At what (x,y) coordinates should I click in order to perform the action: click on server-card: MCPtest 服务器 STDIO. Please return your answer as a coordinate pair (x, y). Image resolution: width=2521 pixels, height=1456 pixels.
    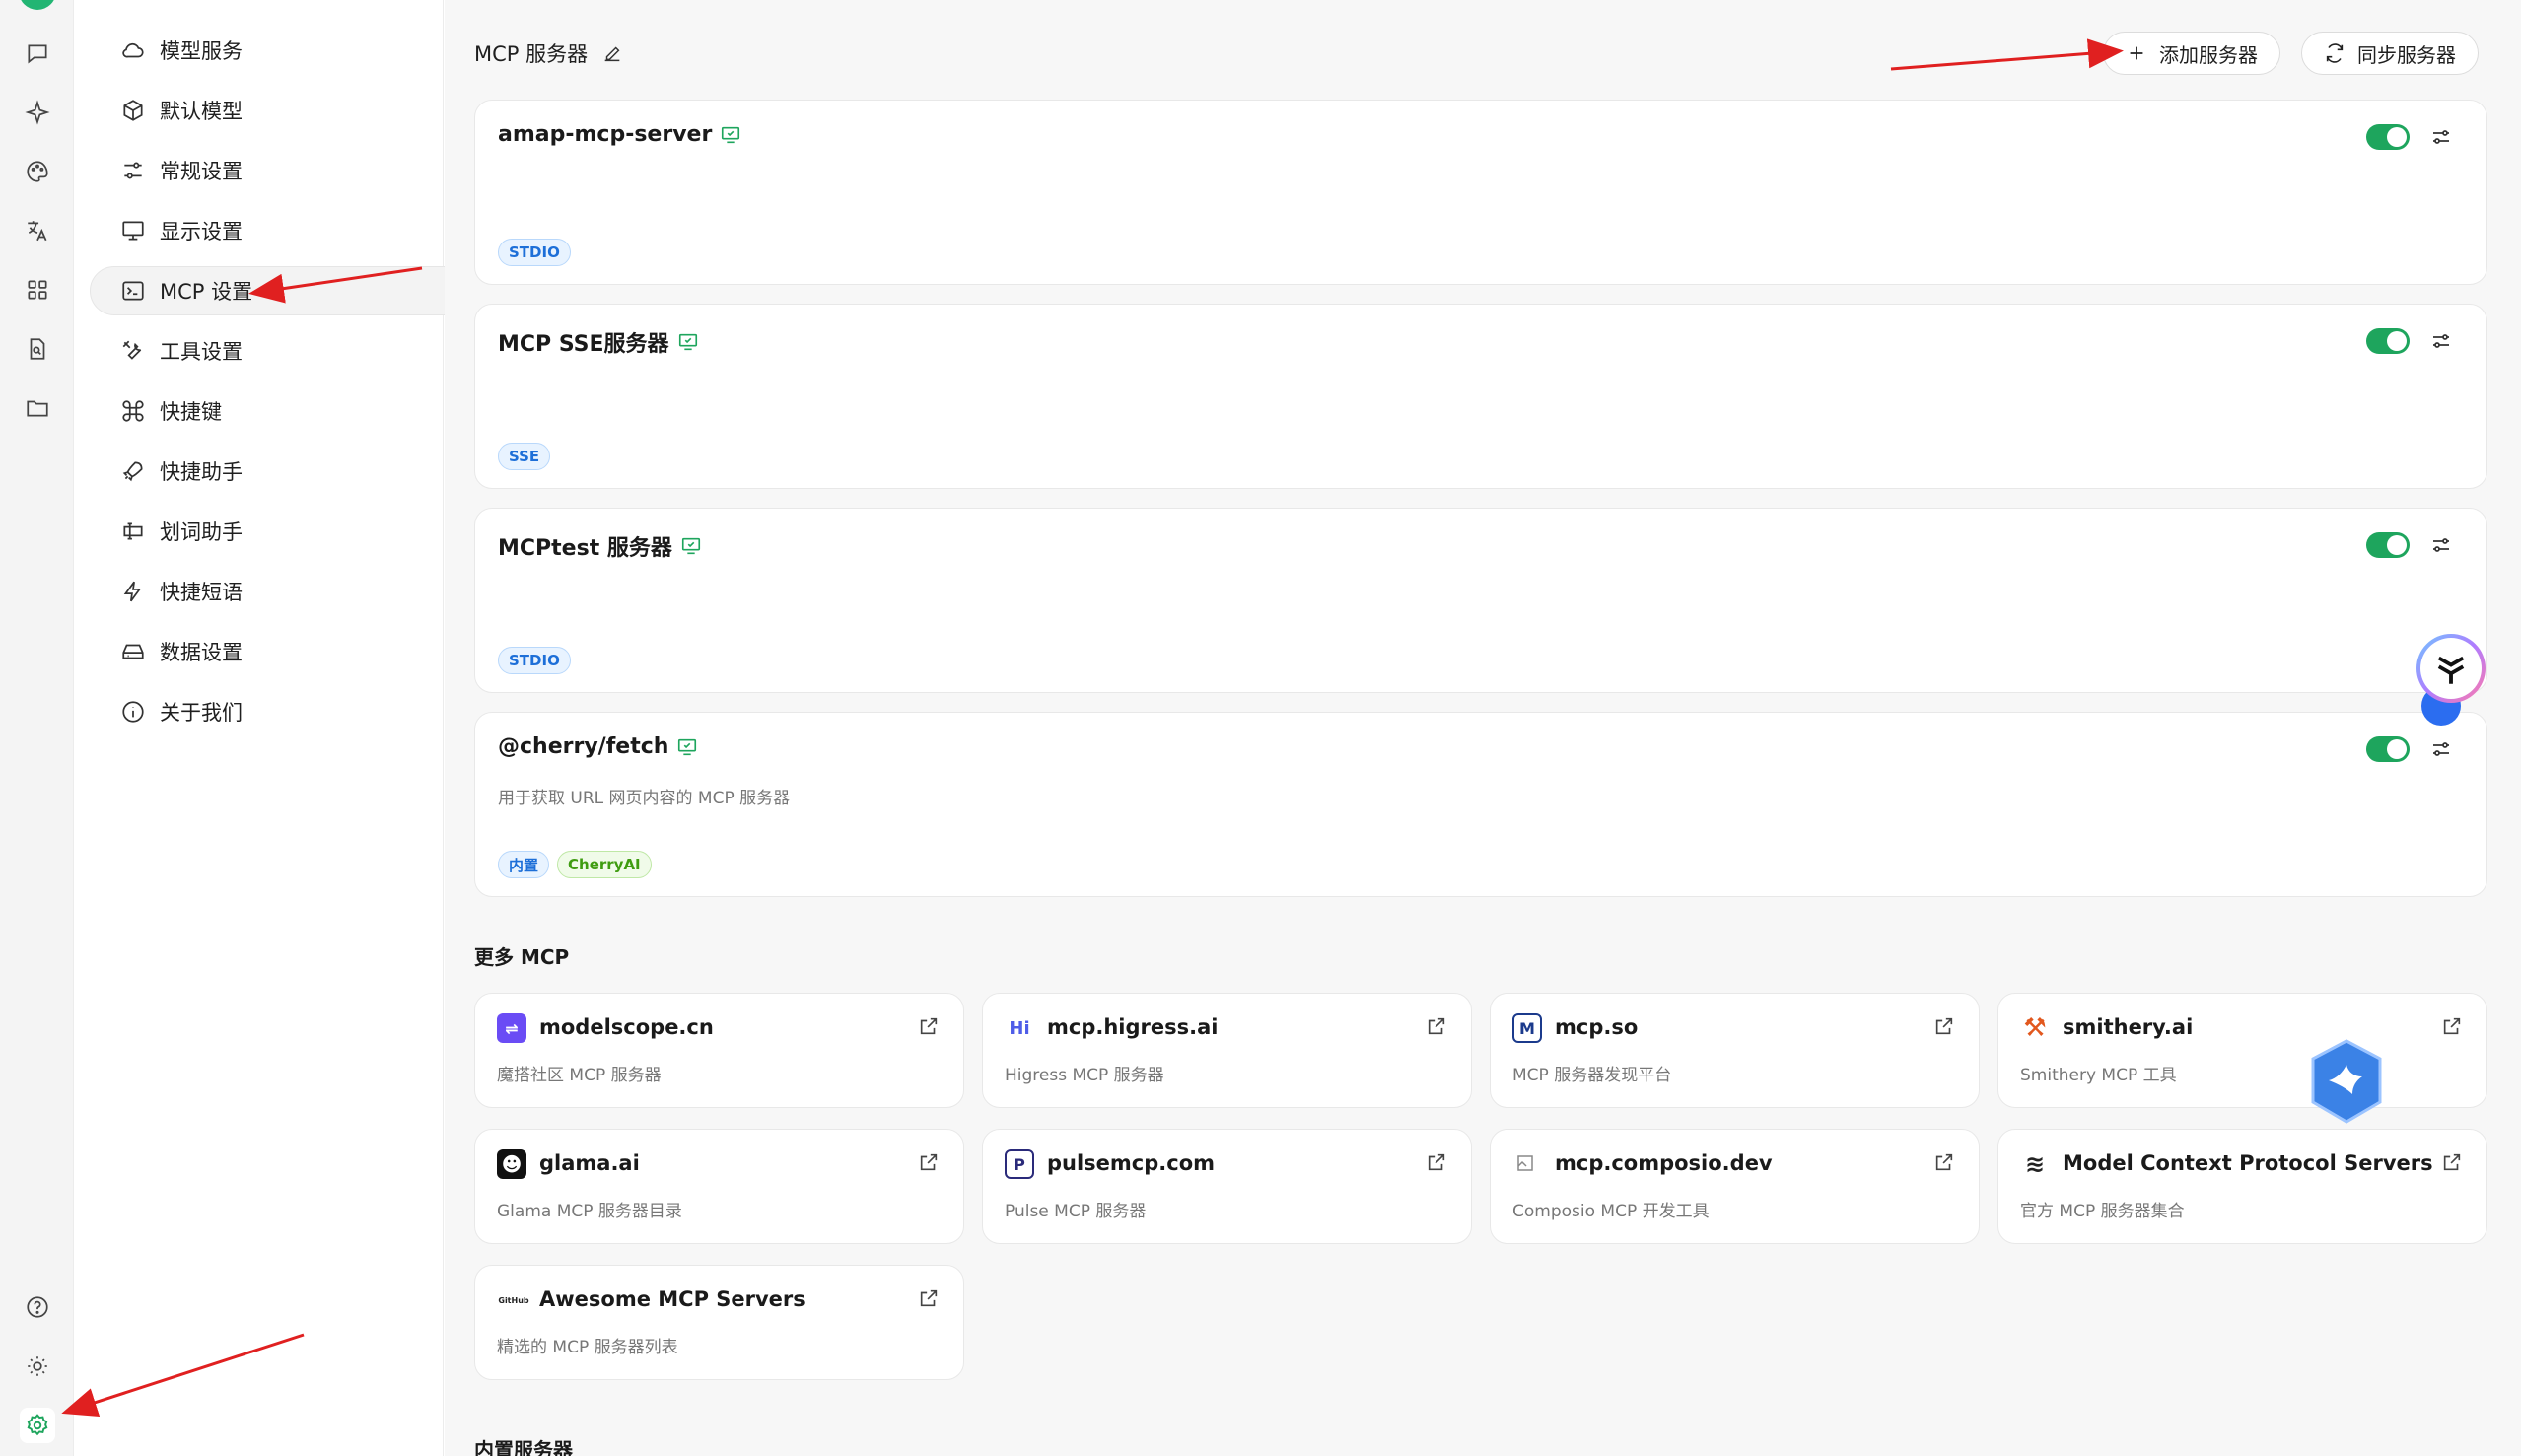
    Looking at the image, I should click on (1481, 600).